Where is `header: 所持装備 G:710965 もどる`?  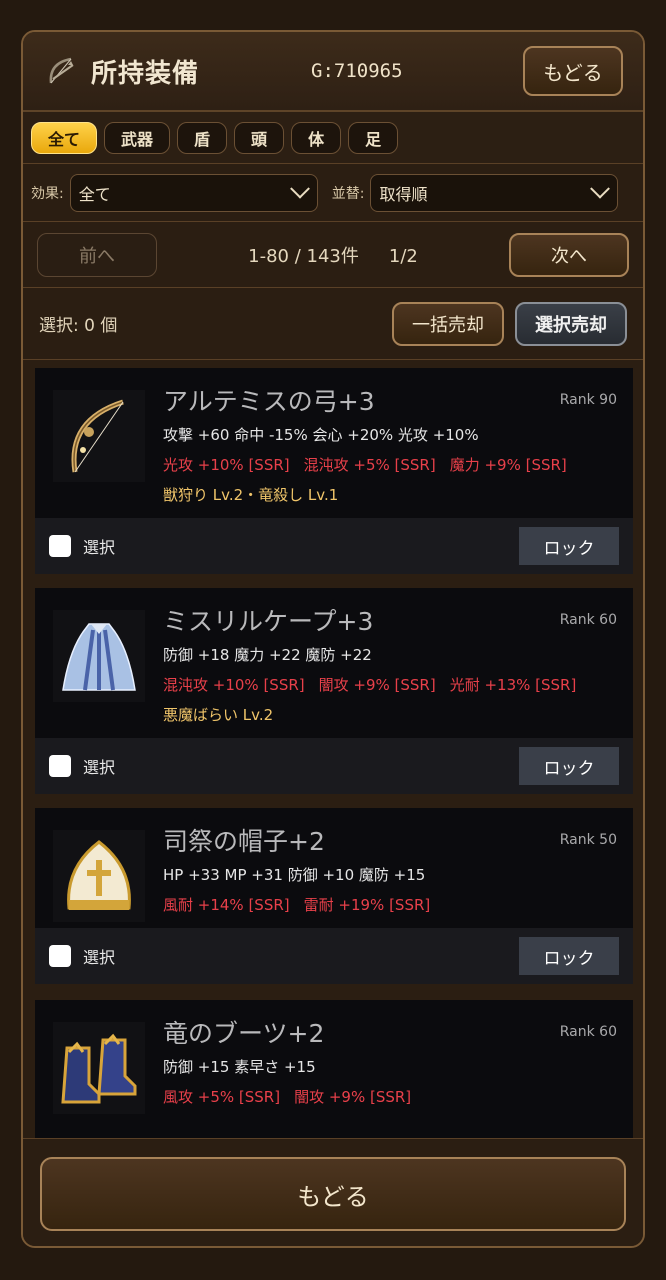 header: 所持装備 G:710965 もどる is located at coordinates (333, 72).